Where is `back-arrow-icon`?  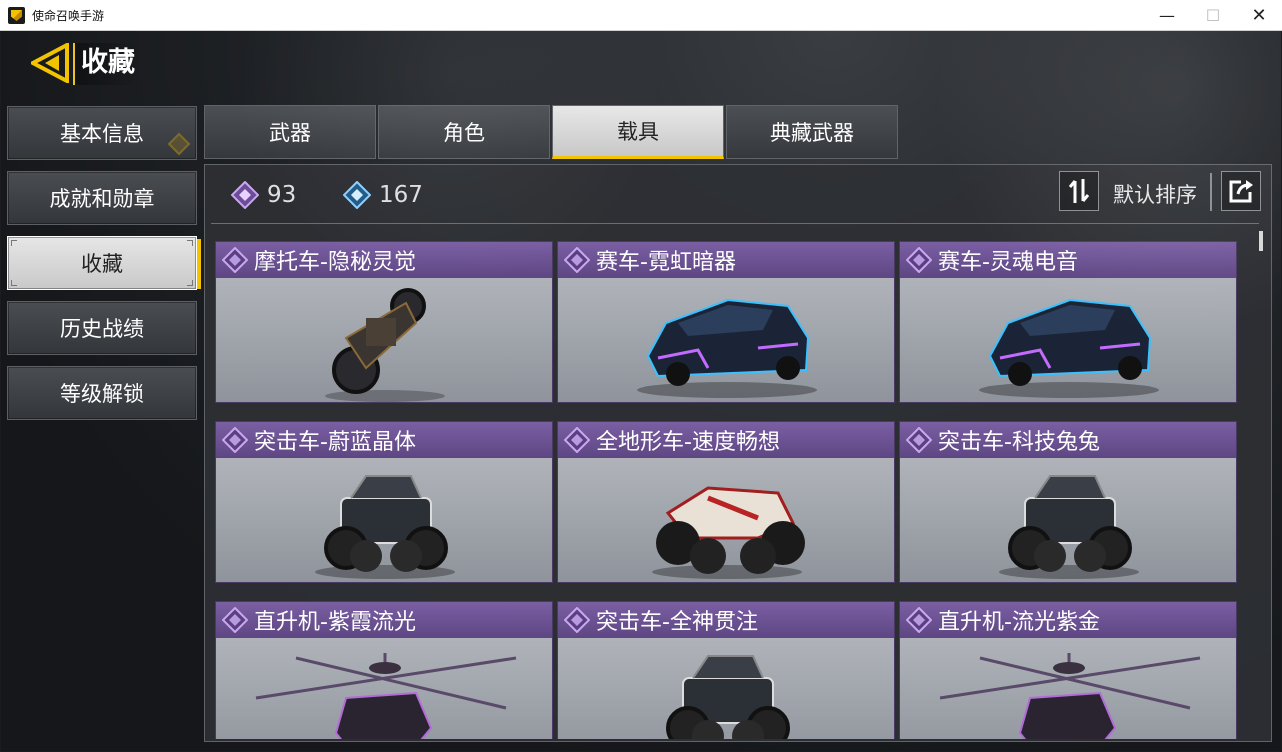 back-arrow-icon is located at coordinates (48, 63).